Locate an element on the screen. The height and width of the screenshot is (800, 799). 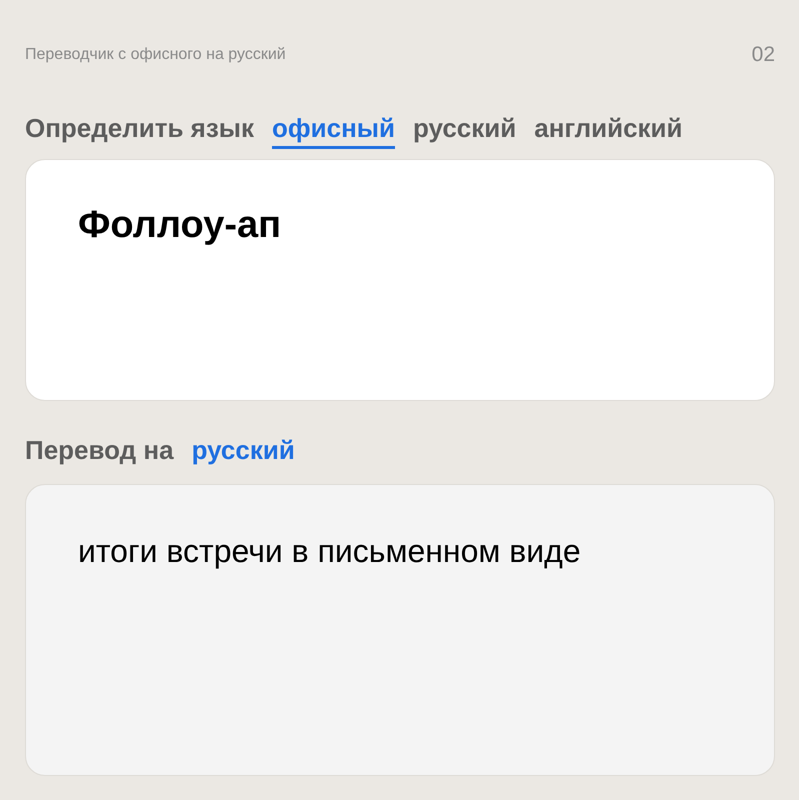
translation-text: итоги встречи в письменном виде is located at coordinates (330, 551).